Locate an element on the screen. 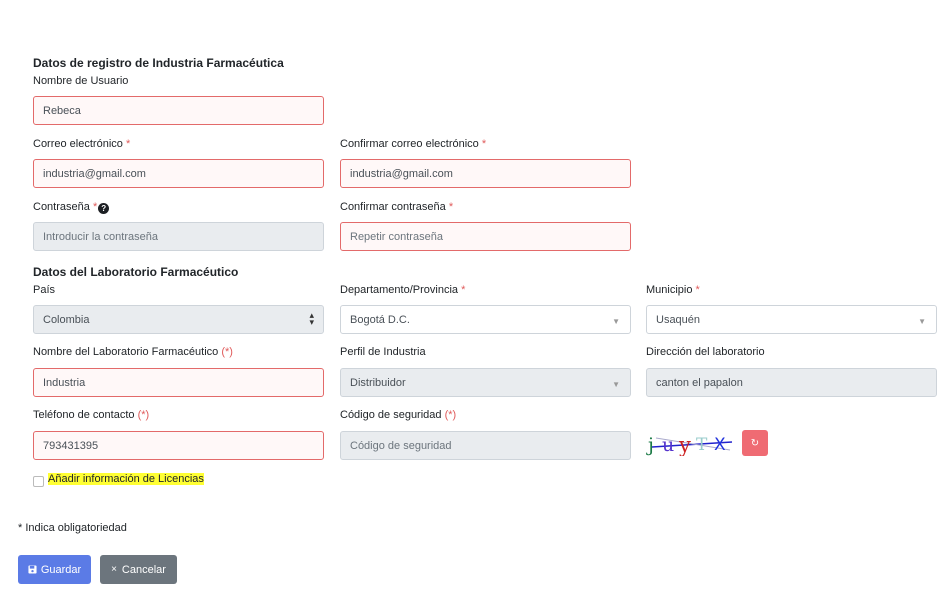 The image size is (952, 590). municipio-select: Usaquén ▼ is located at coordinates (791, 319).